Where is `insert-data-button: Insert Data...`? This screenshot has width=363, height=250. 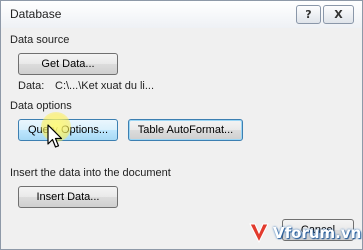 insert-data-button: Insert Data... is located at coordinates (68, 197).